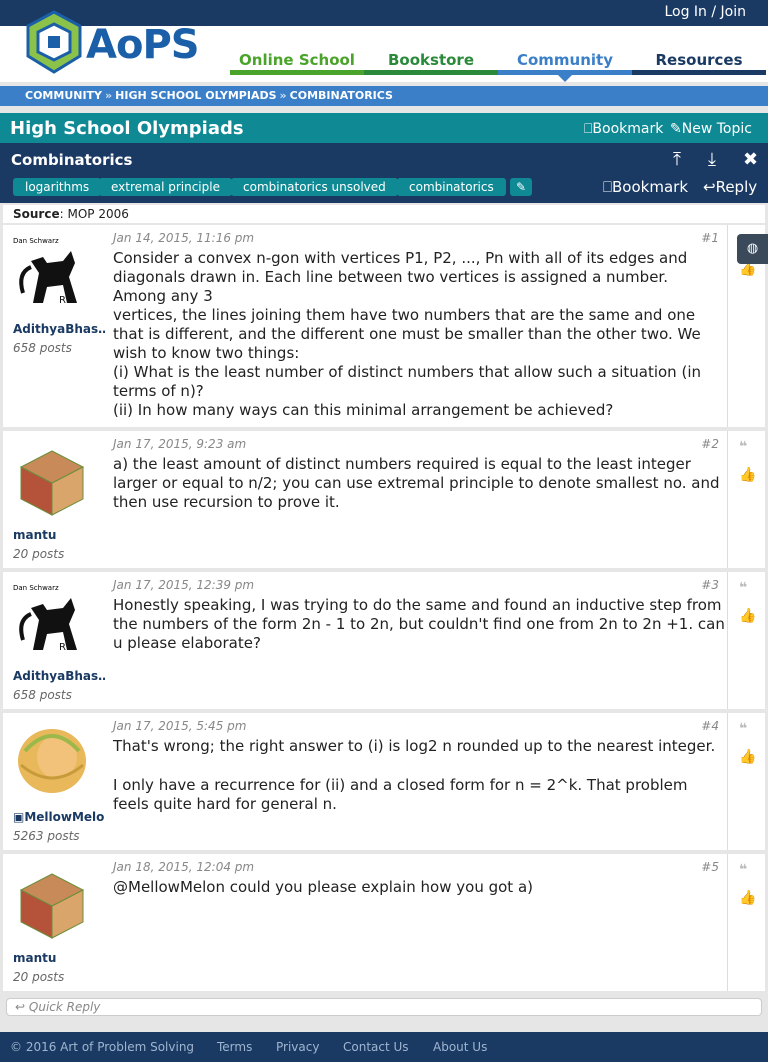  Describe the element at coordinates (451, 187) in the screenshot. I see `tag-combinatorics: combinatorics` at that location.